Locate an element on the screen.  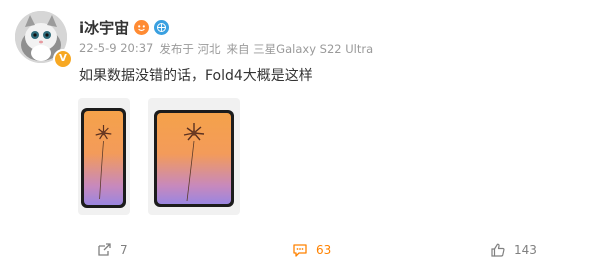
tablet-render is located at coordinates (194, 158).